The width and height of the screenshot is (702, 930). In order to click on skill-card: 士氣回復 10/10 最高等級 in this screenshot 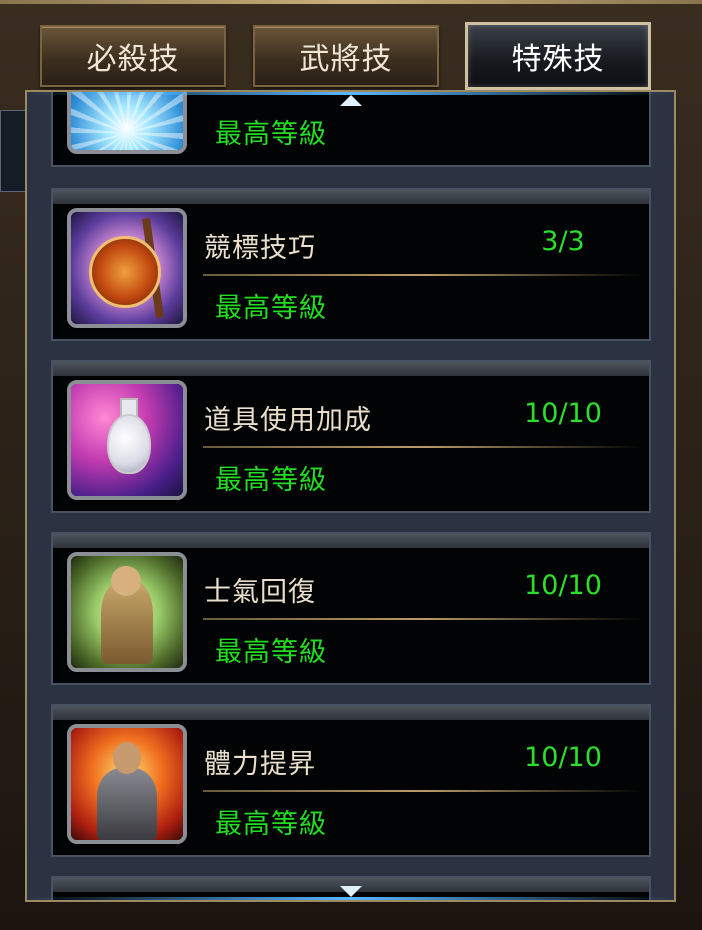, I will do `click(351, 608)`.